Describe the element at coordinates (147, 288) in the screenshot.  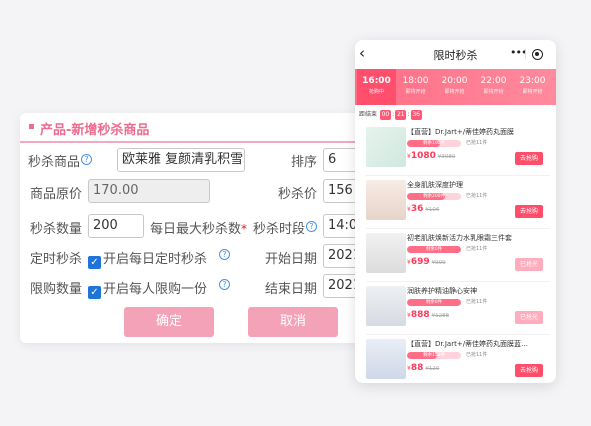
I see `limit-checkbox: ✓ 开启每人限购一份` at that location.